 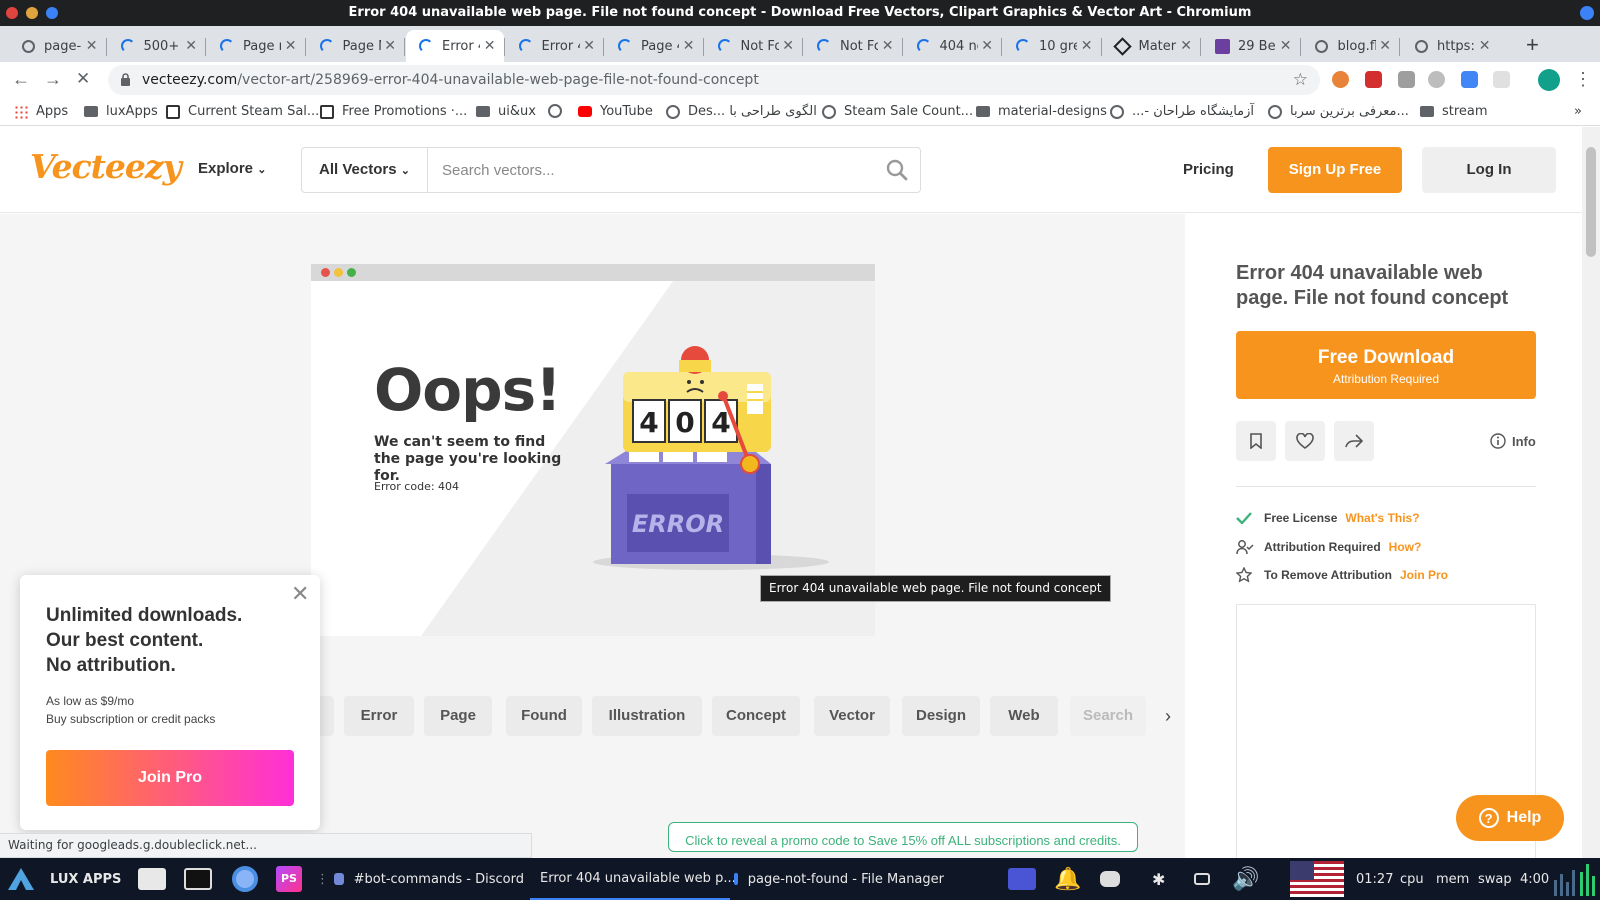 What do you see at coordinates (1513, 441) in the screenshot?
I see `info-button: Info` at bounding box center [1513, 441].